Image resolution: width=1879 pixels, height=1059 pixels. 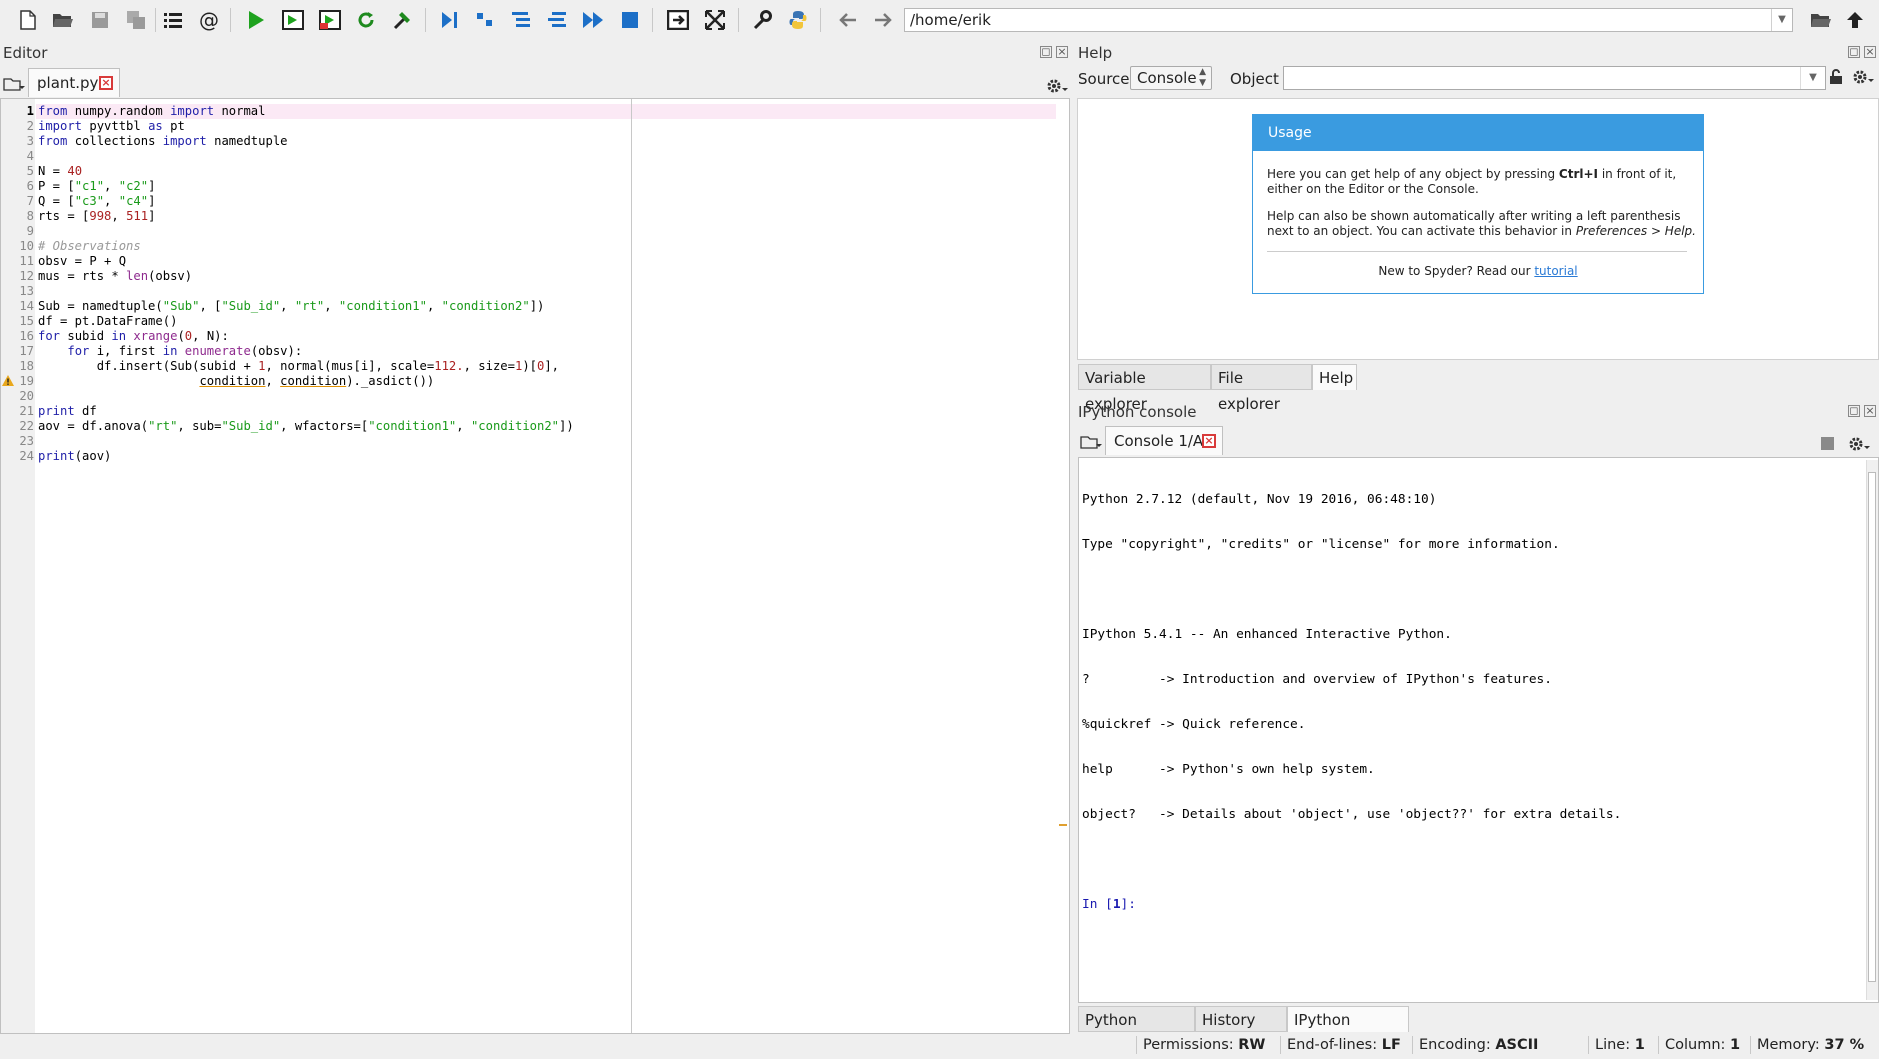 What do you see at coordinates (60, 171) in the screenshot?
I see `code-line: N = 40` at bounding box center [60, 171].